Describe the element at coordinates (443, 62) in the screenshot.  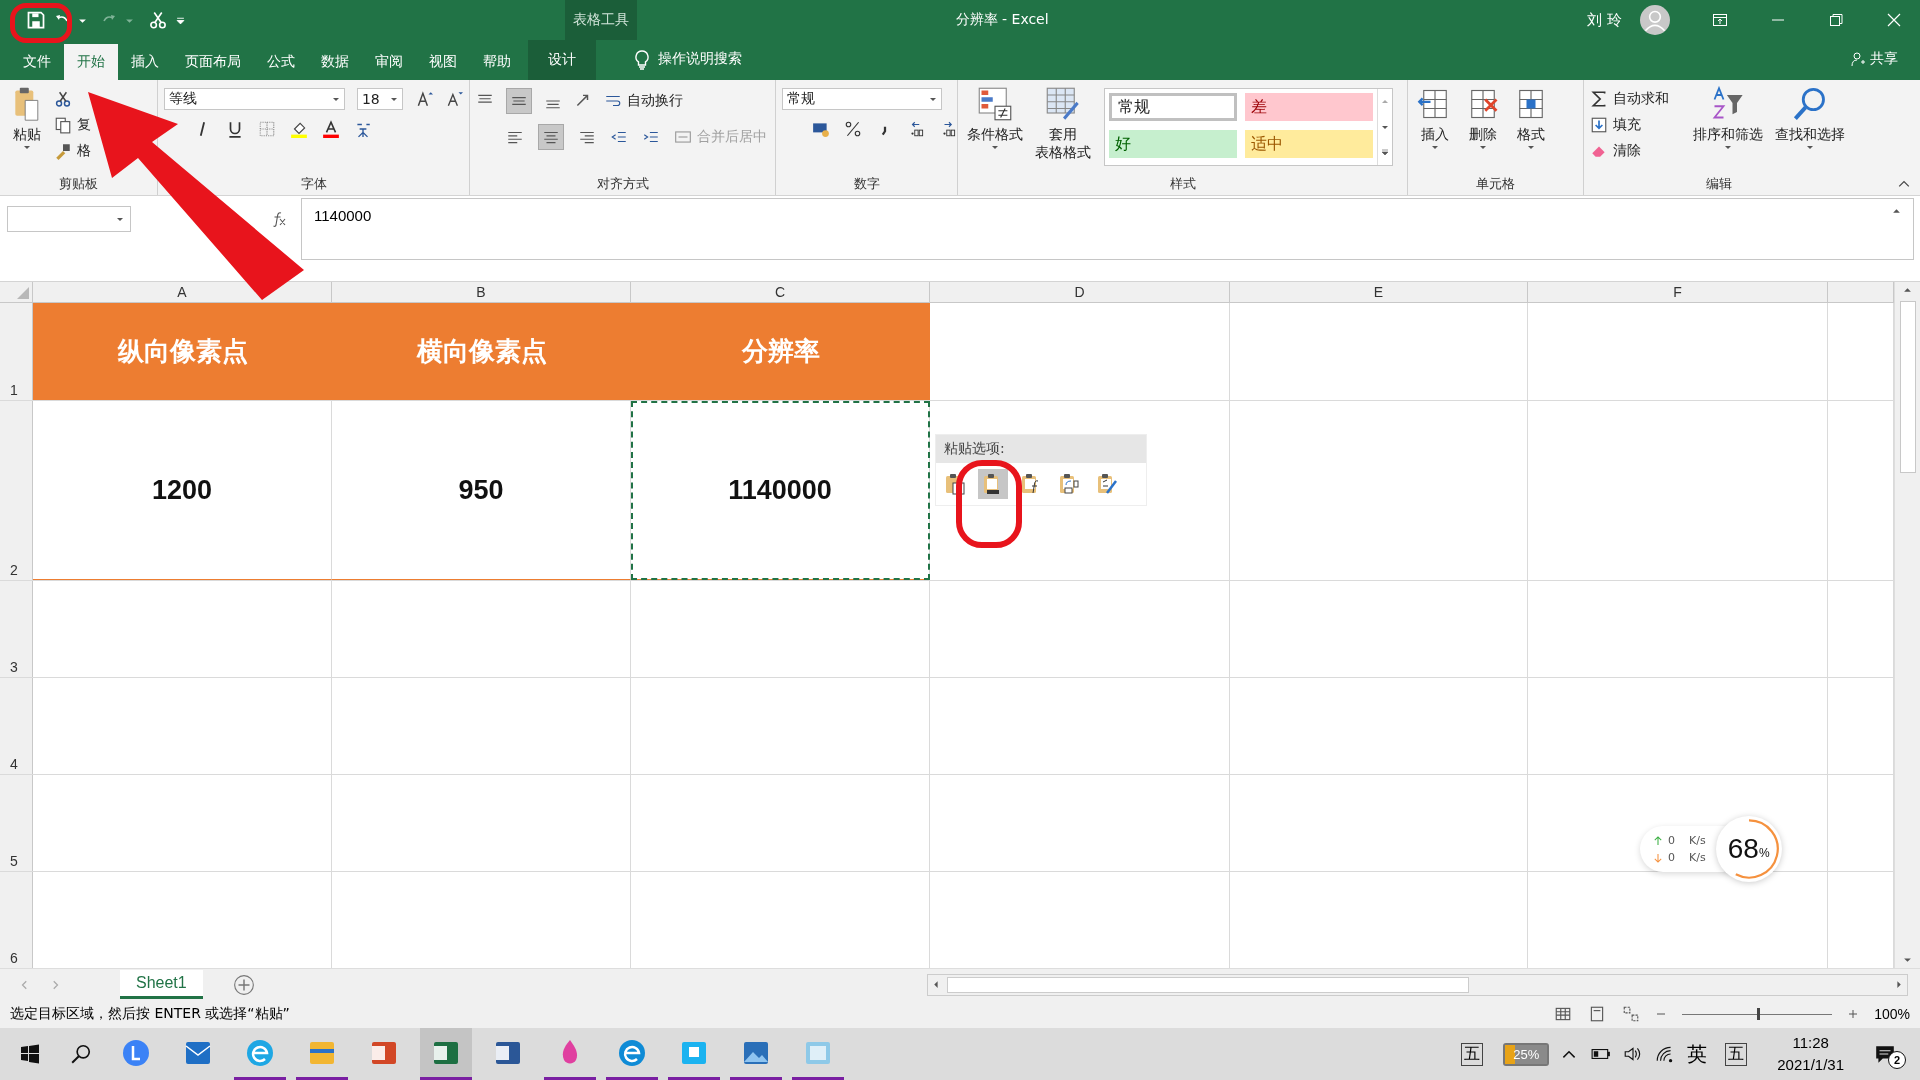
I see `ribbon-tab: 视图` at that location.